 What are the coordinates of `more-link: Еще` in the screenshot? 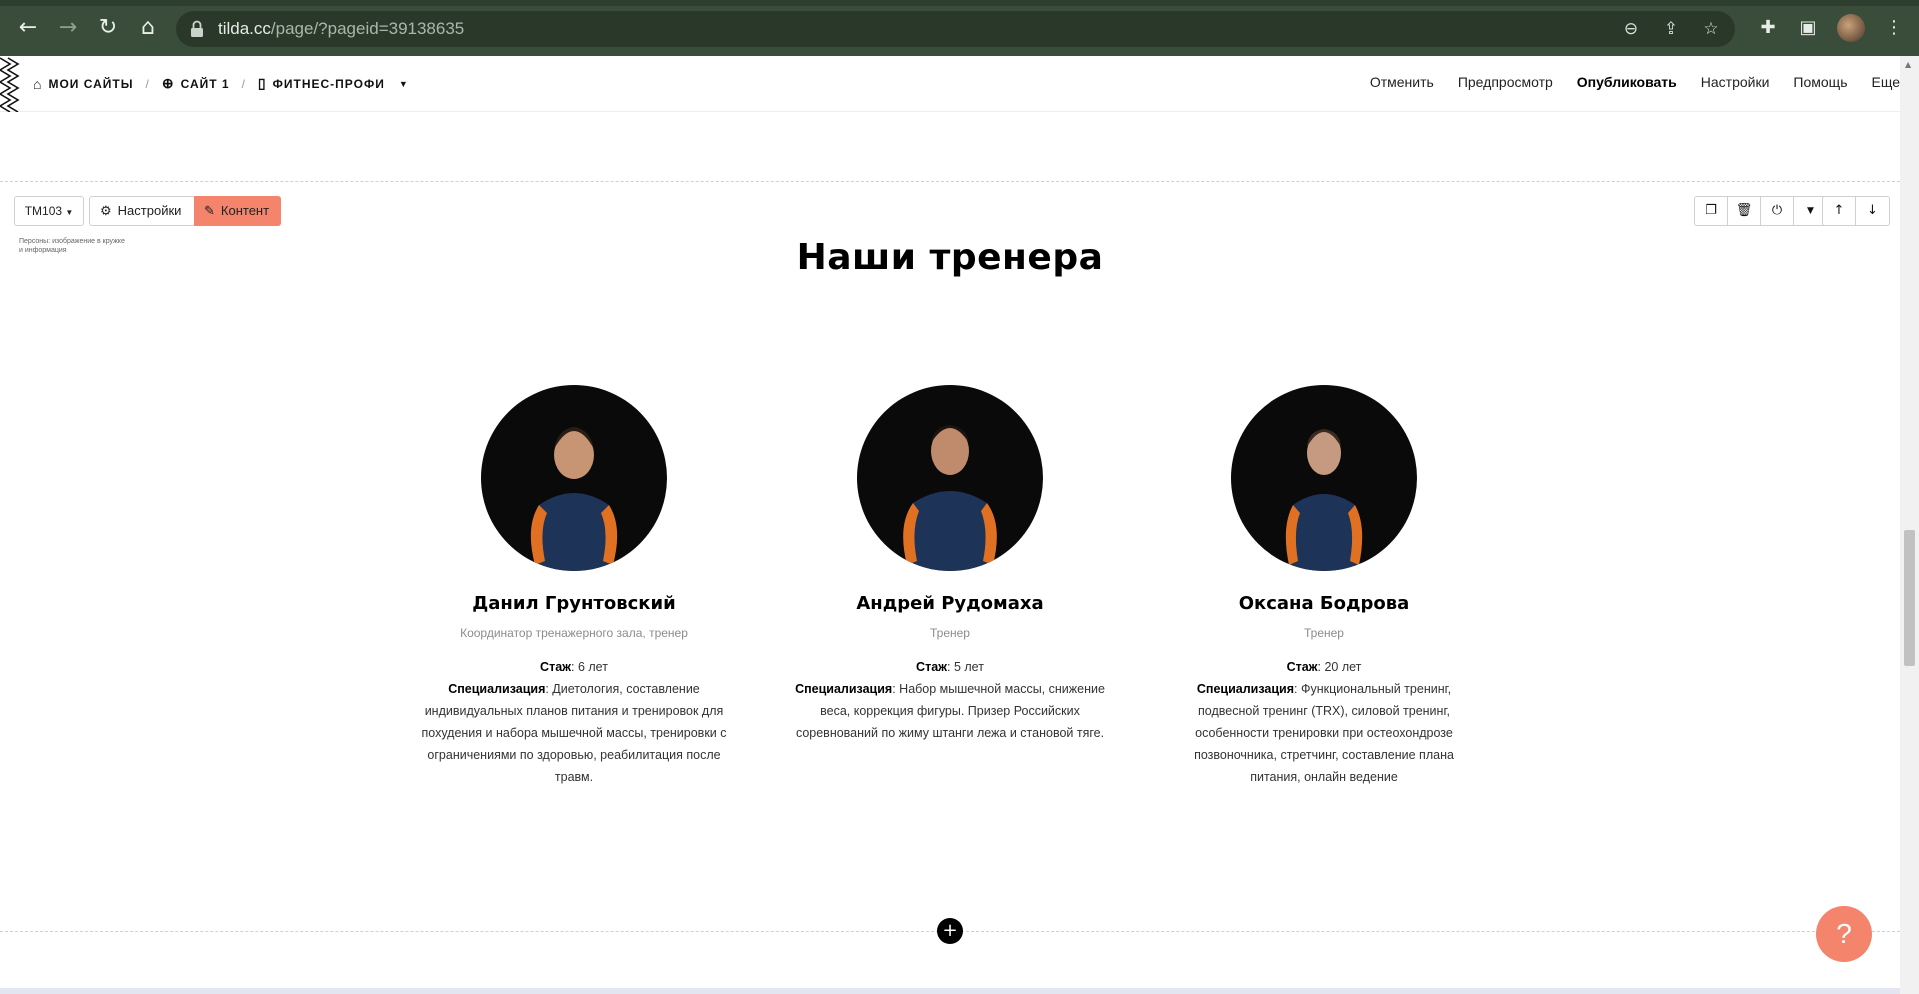 It's located at (1886, 82).